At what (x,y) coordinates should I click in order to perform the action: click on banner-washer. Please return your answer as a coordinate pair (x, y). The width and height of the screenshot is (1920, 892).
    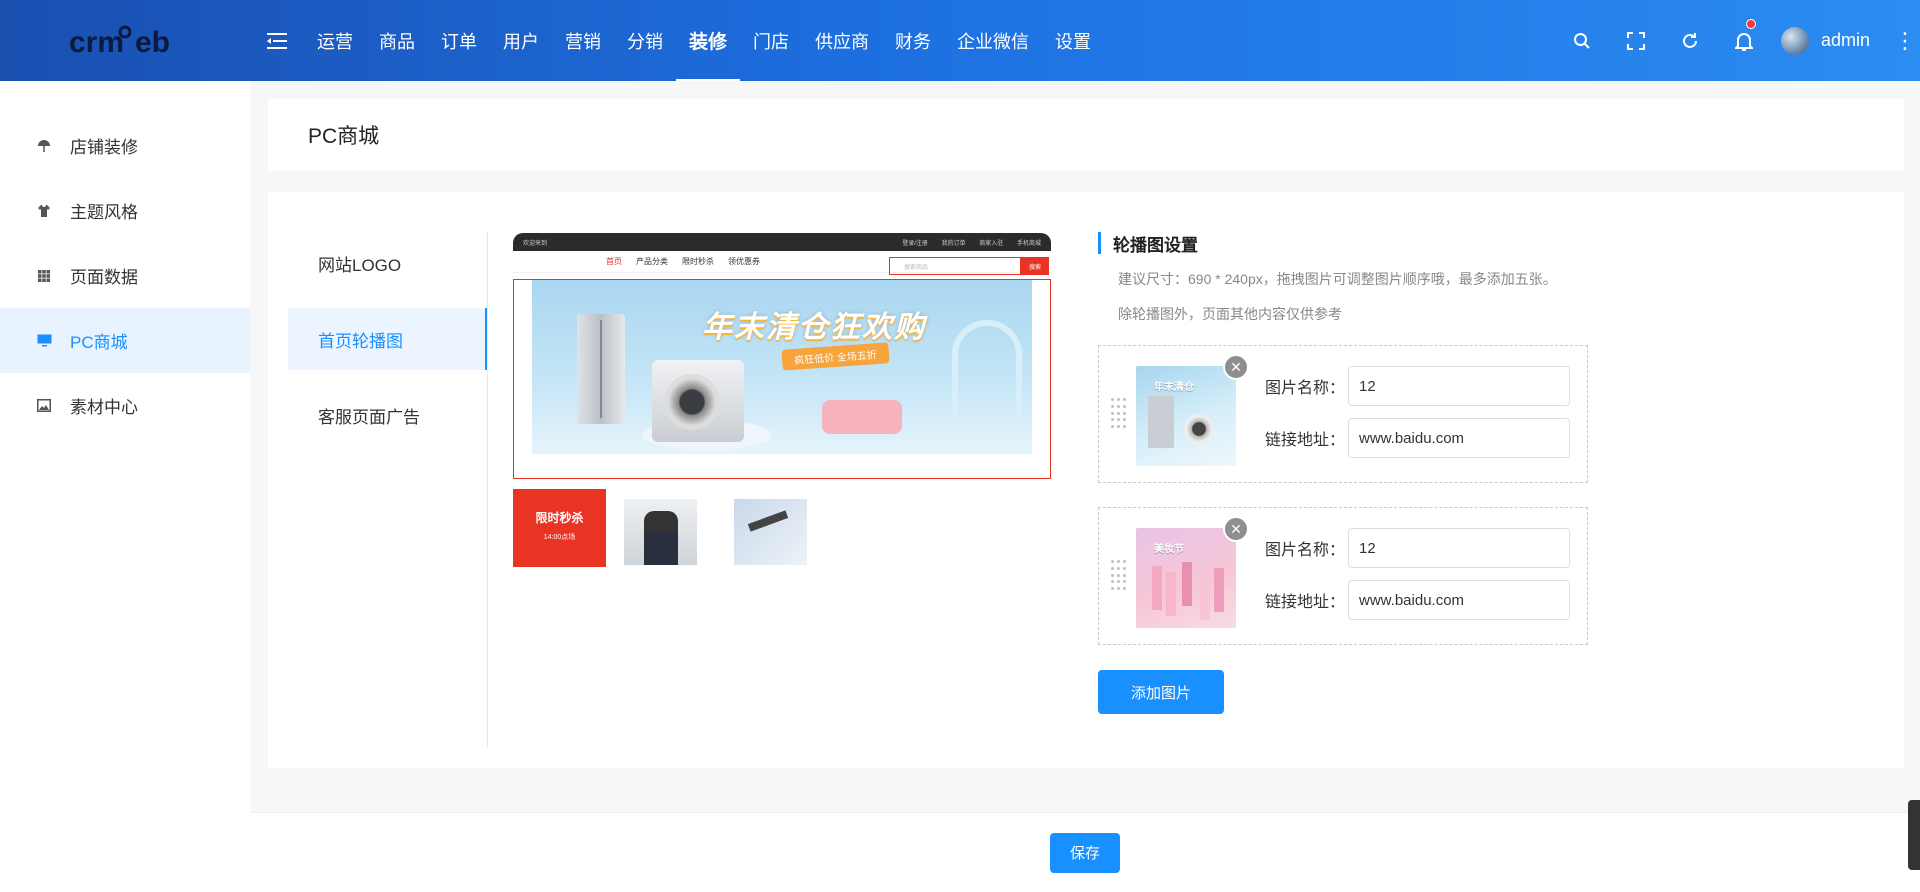
    Looking at the image, I should click on (698, 401).